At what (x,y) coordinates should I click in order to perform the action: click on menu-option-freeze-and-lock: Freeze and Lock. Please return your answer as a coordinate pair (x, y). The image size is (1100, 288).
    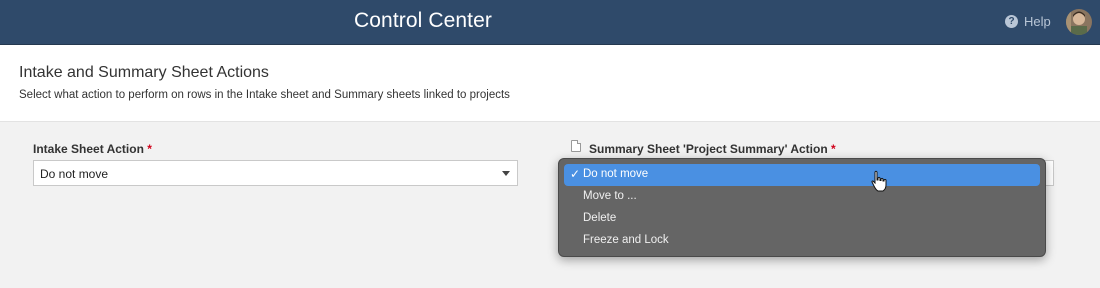
    Looking at the image, I should click on (802, 241).